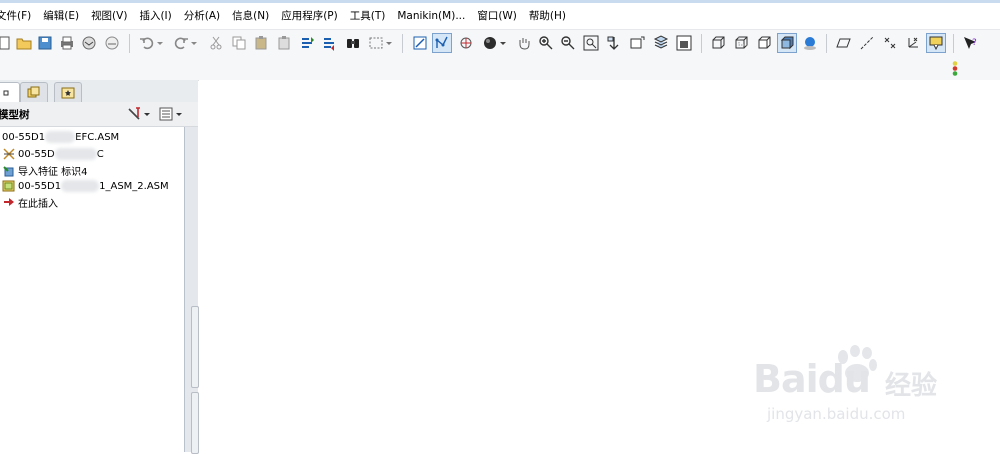 The image size is (1000, 454). What do you see at coordinates (684, 43) in the screenshot?
I see `view-manager-icon` at bounding box center [684, 43].